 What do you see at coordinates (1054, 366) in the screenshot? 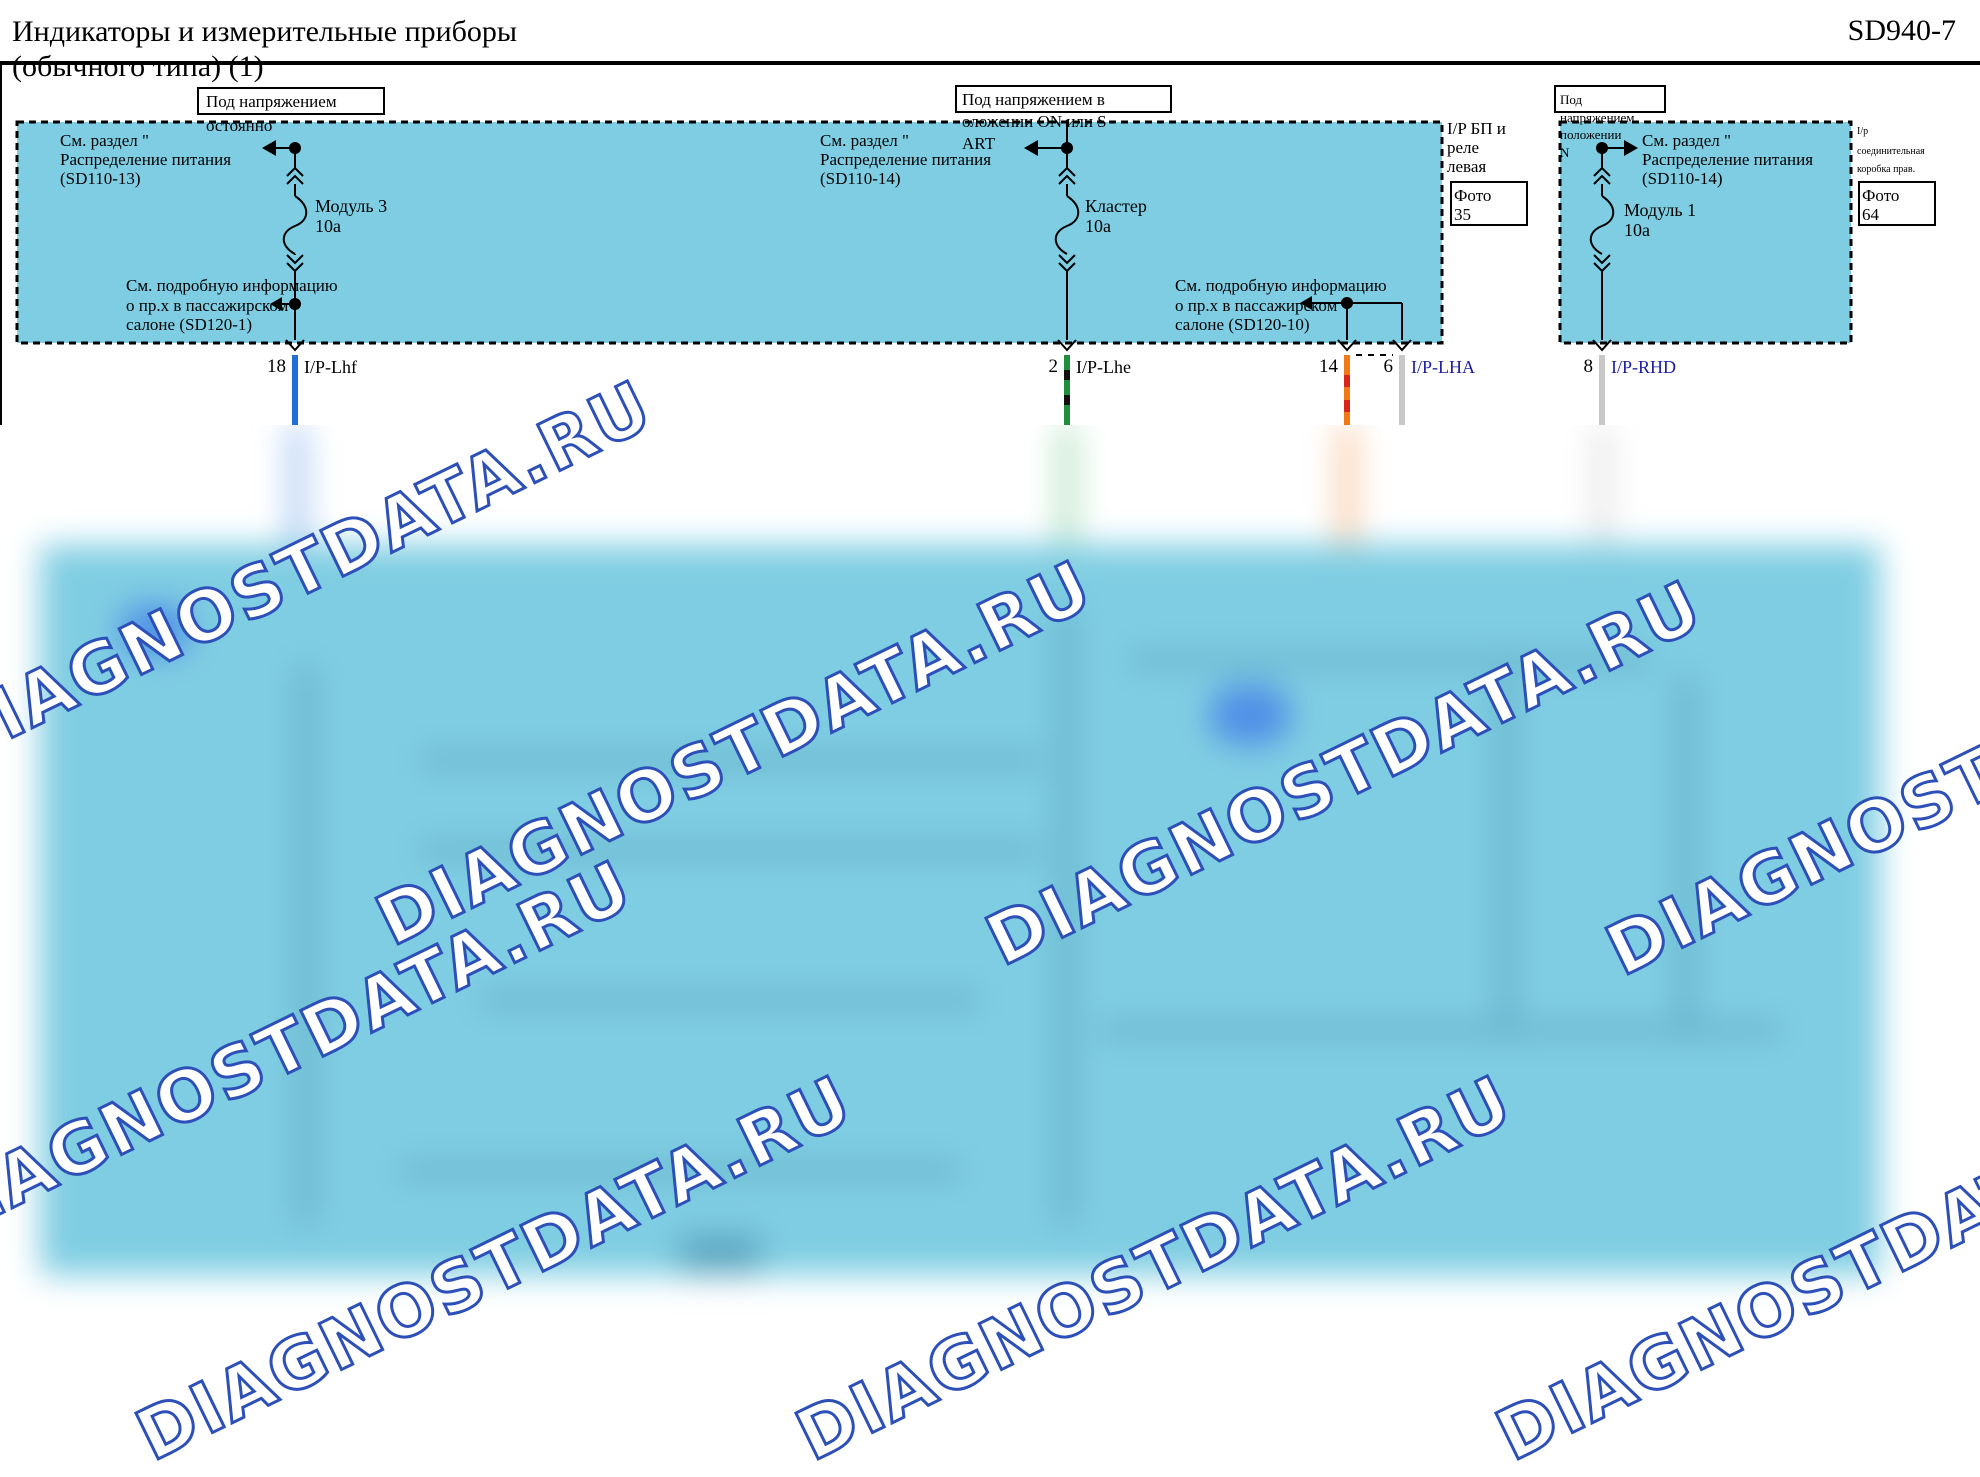
I see `conn-pin-2: 2` at bounding box center [1054, 366].